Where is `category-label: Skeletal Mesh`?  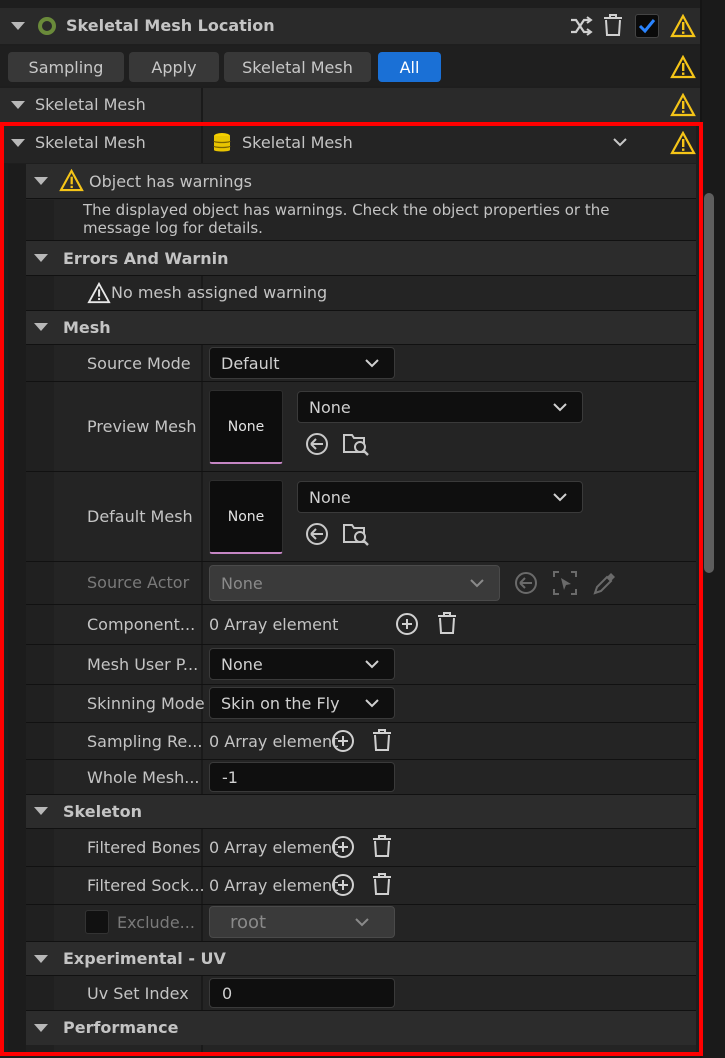
category-label: Skeletal Mesh is located at coordinates (90, 104).